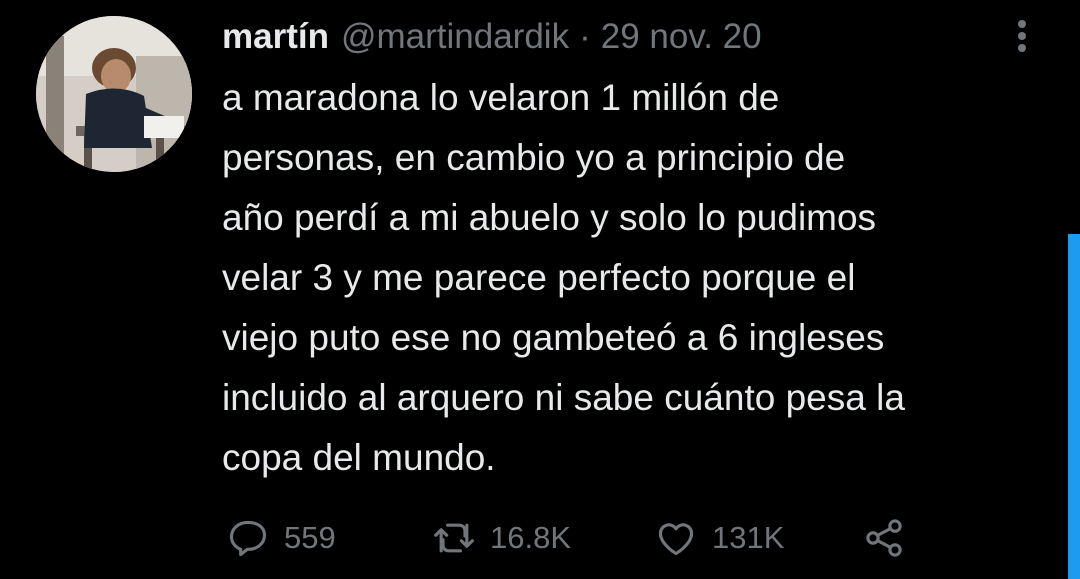 Image resolution: width=1080 pixels, height=579 pixels. Describe the element at coordinates (248, 538) in the screenshot. I see `reply-icon` at that location.